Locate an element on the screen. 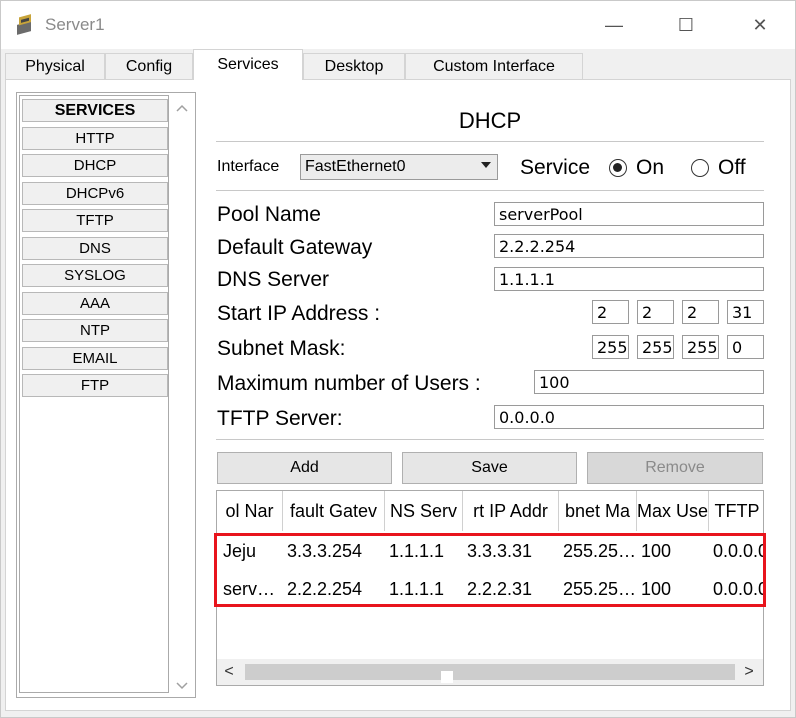 The width and height of the screenshot is (796, 718). window-title: Server1 is located at coordinates (75, 24).